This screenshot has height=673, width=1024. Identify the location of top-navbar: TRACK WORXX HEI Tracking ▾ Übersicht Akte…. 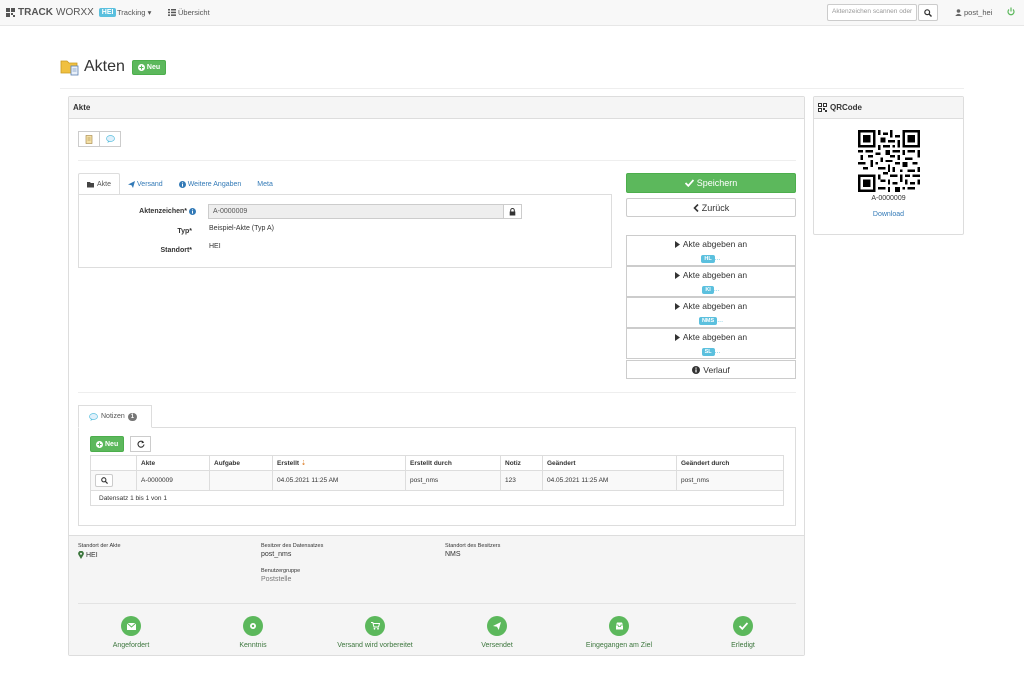
(512, 13).